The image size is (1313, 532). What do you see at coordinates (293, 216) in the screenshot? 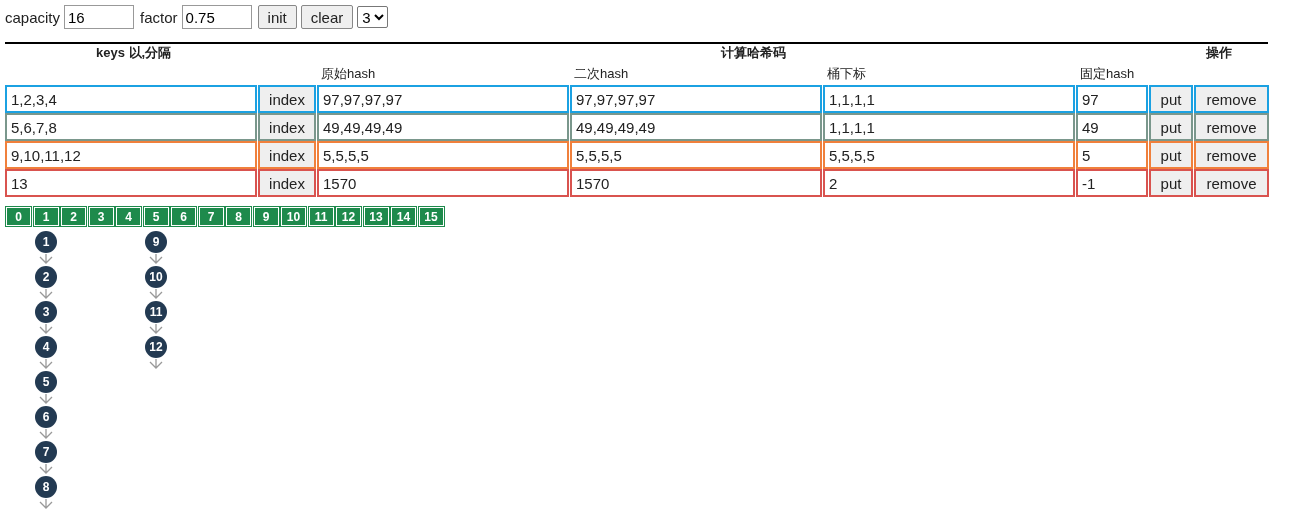
I see `bucket-cell: 10` at bounding box center [293, 216].